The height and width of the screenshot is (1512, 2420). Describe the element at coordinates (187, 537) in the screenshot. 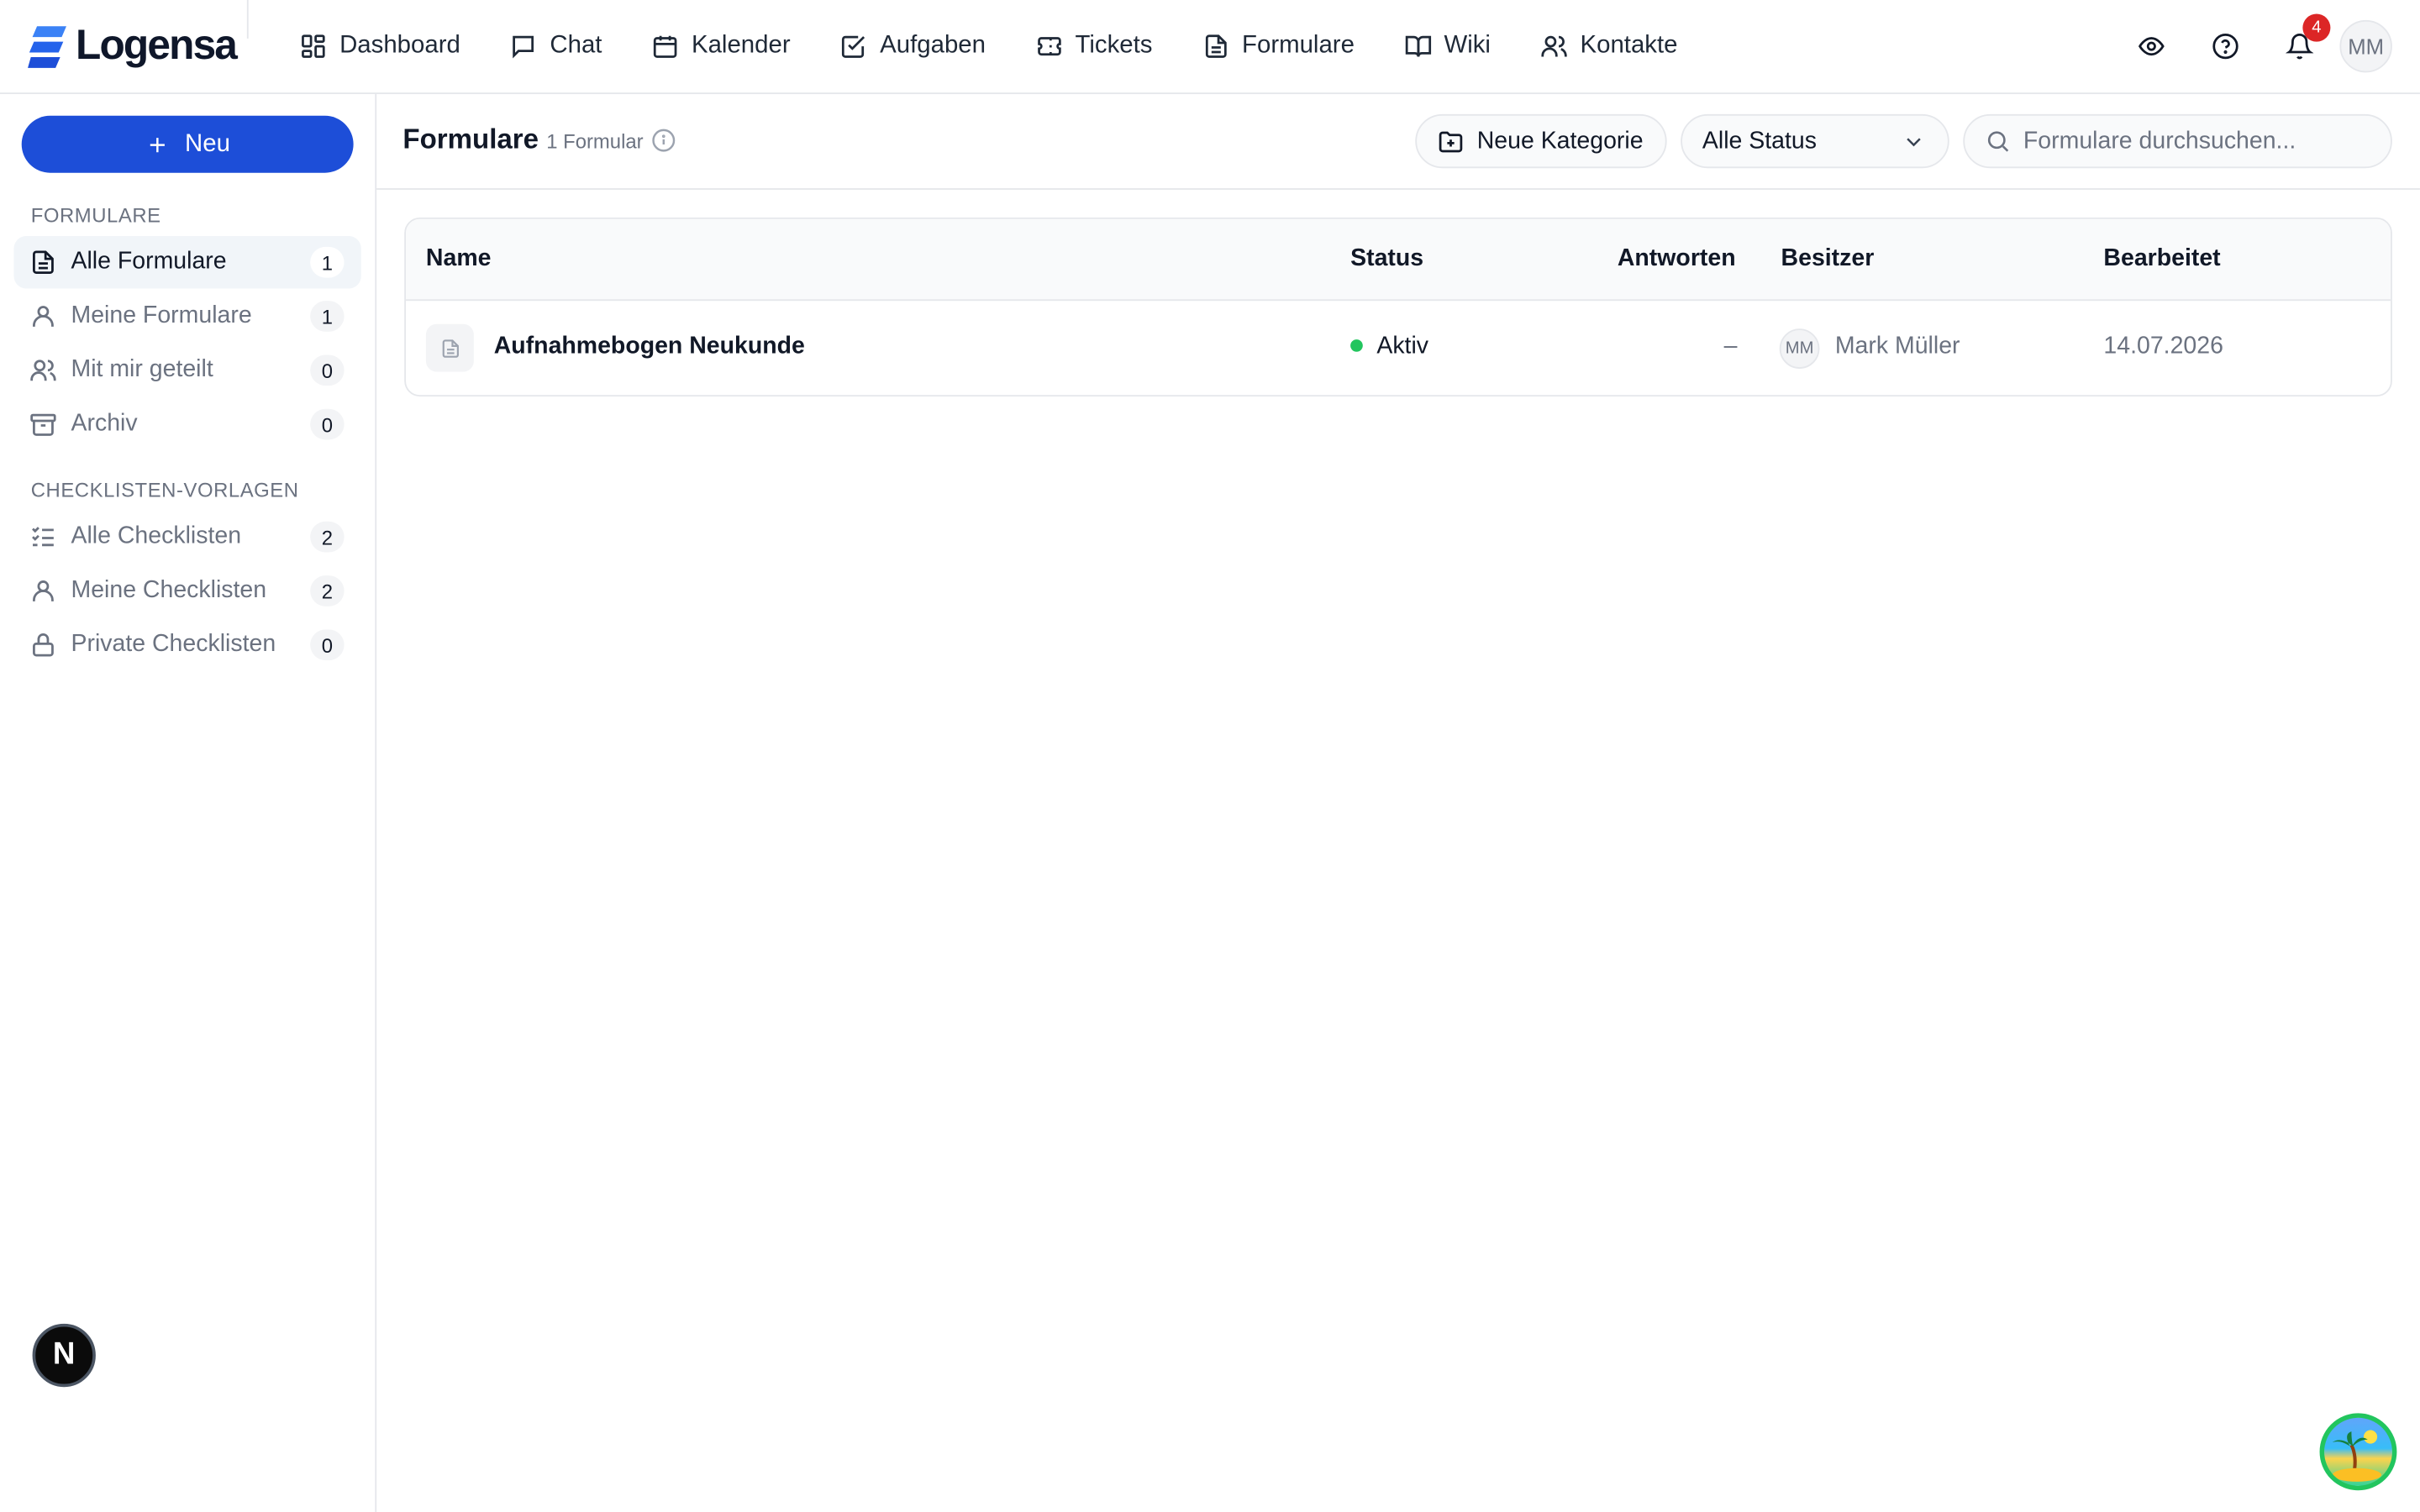

I see `sidebar-item-alle-checklisten: Alle Checklisten 2` at that location.